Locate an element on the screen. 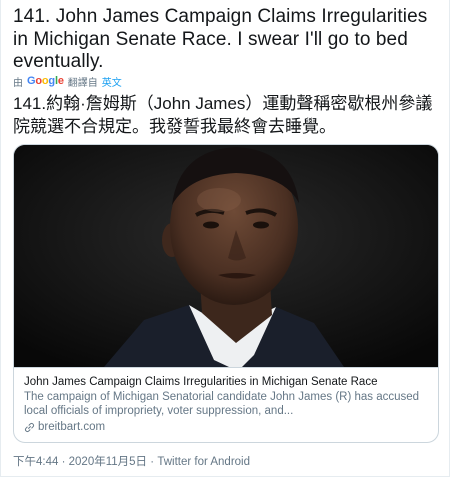  tweet-client: Twitter for Android is located at coordinates (203, 462).